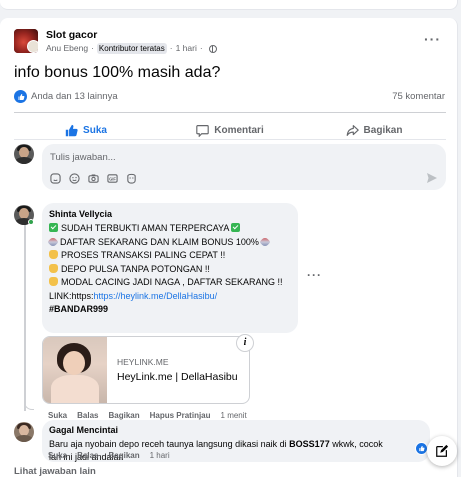  Describe the element at coordinates (309, 444) in the screenshot. I see `comment-text-bold: BOSS177` at that location.